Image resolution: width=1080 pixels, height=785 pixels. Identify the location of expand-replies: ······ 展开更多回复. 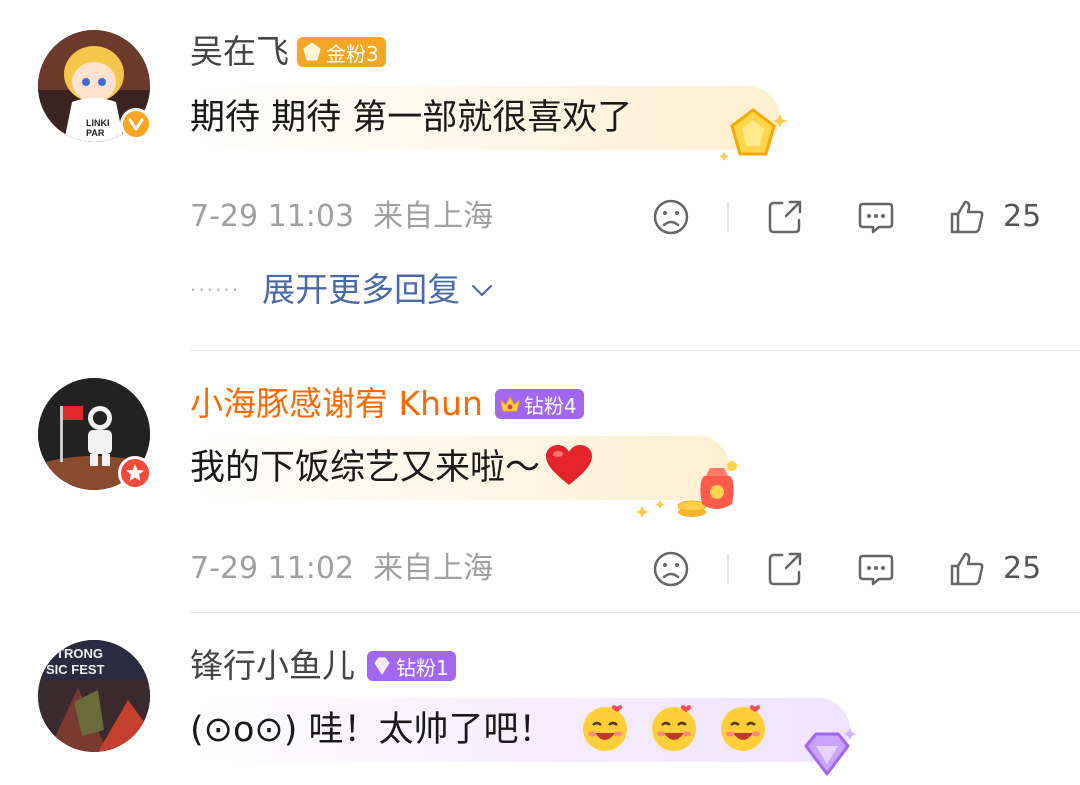
(342, 290).